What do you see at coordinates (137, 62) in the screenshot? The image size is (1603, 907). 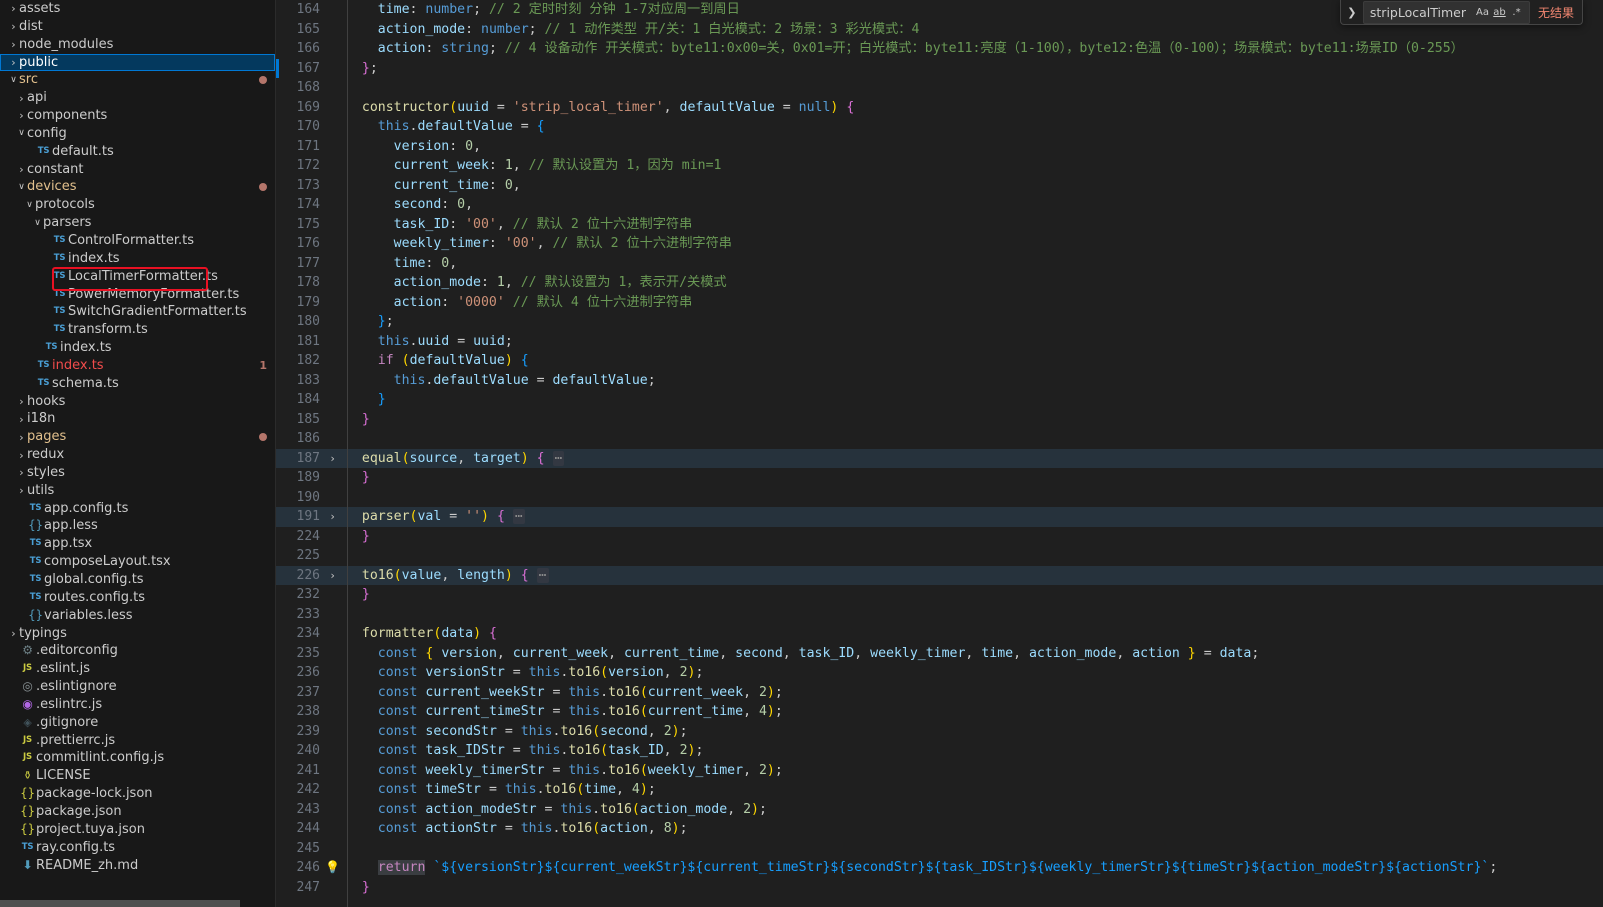 I see `tree-folder-public: › public` at bounding box center [137, 62].